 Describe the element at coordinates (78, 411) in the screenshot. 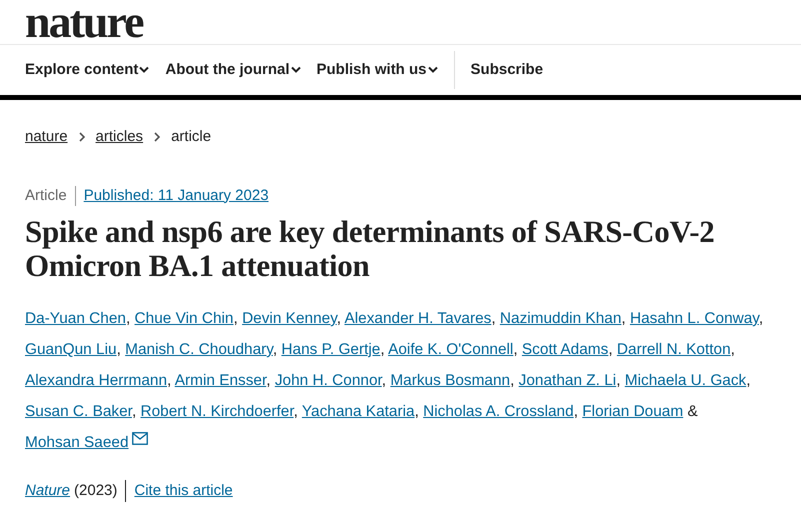

I see `author-link: Susan C. Baker` at that location.